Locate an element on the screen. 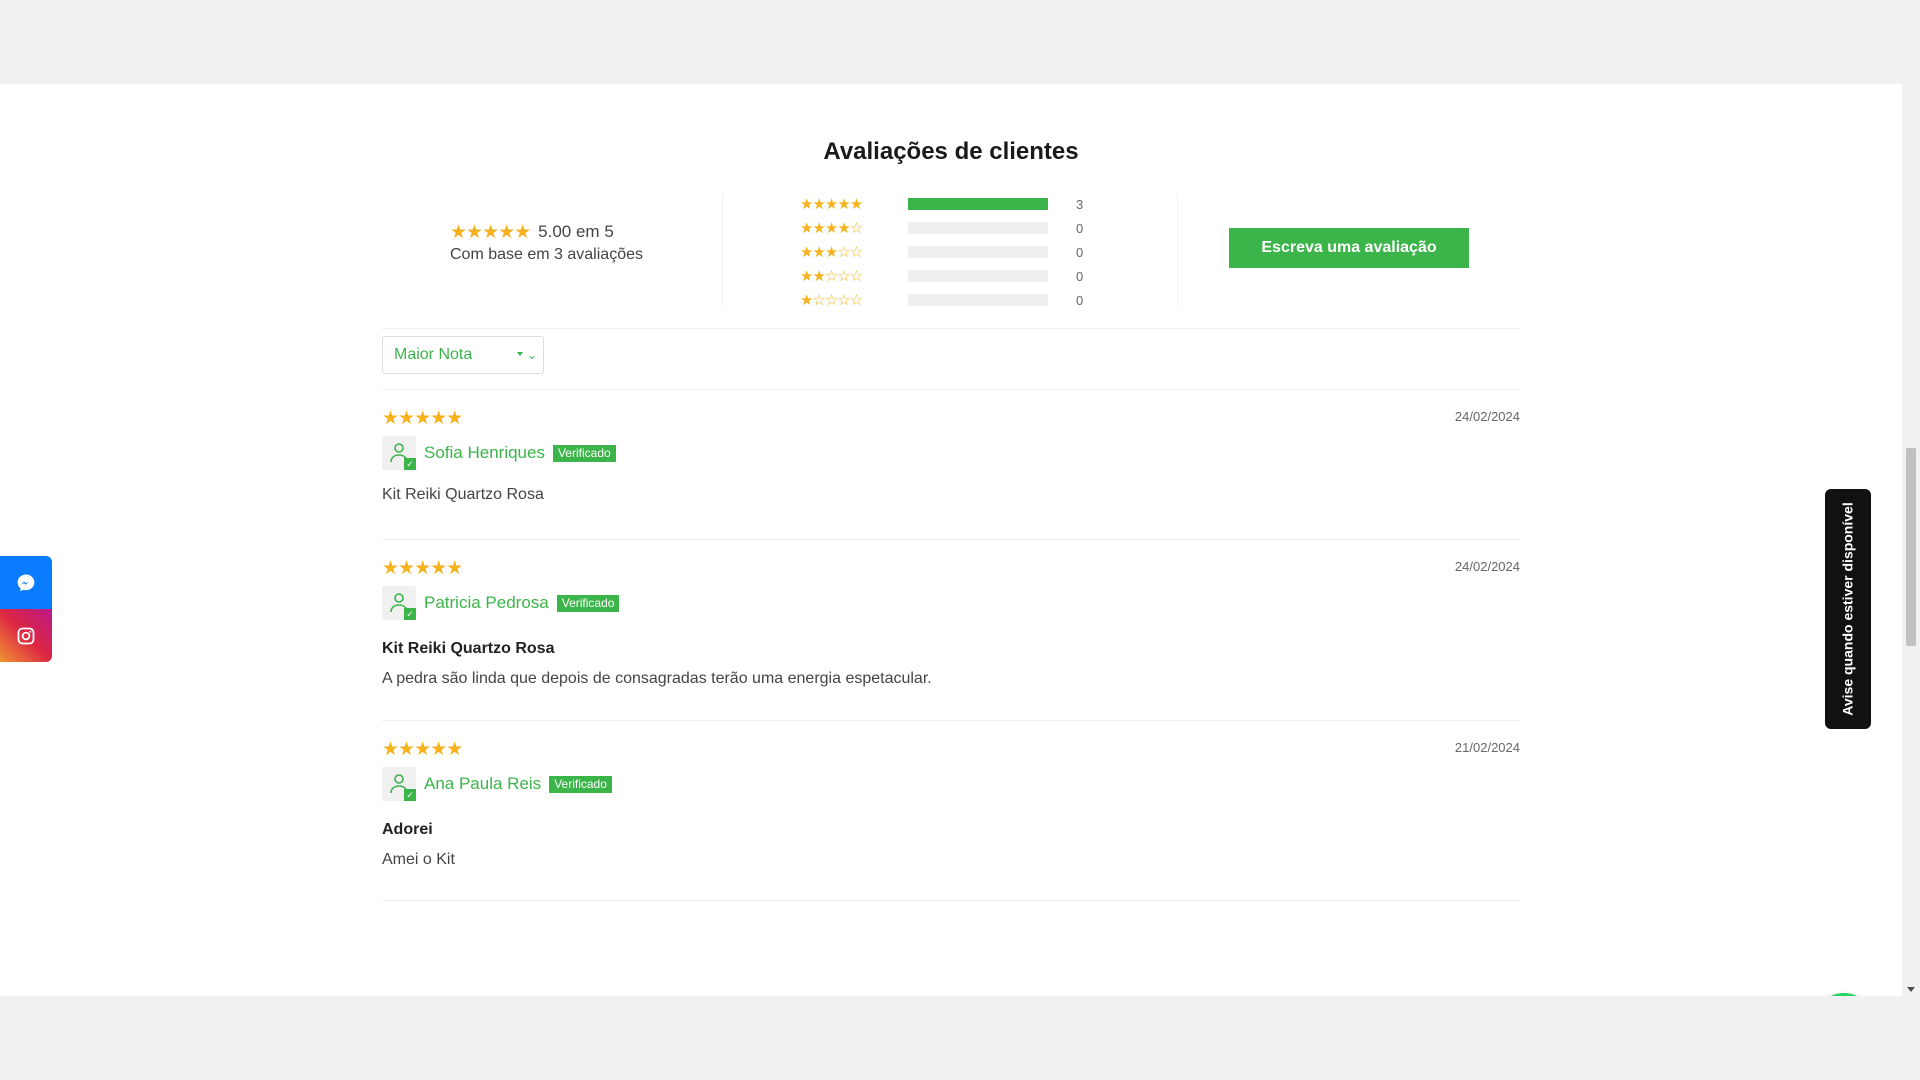  notify-tab-label: Avise quando estiver disponível is located at coordinates (1848, 609).